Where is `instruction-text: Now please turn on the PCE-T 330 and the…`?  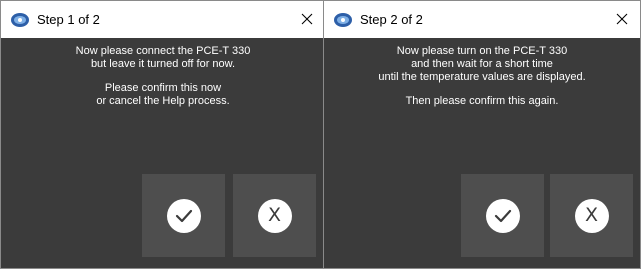
instruction-text: Now please turn on the PCE-T 330 and the… is located at coordinates (482, 82).